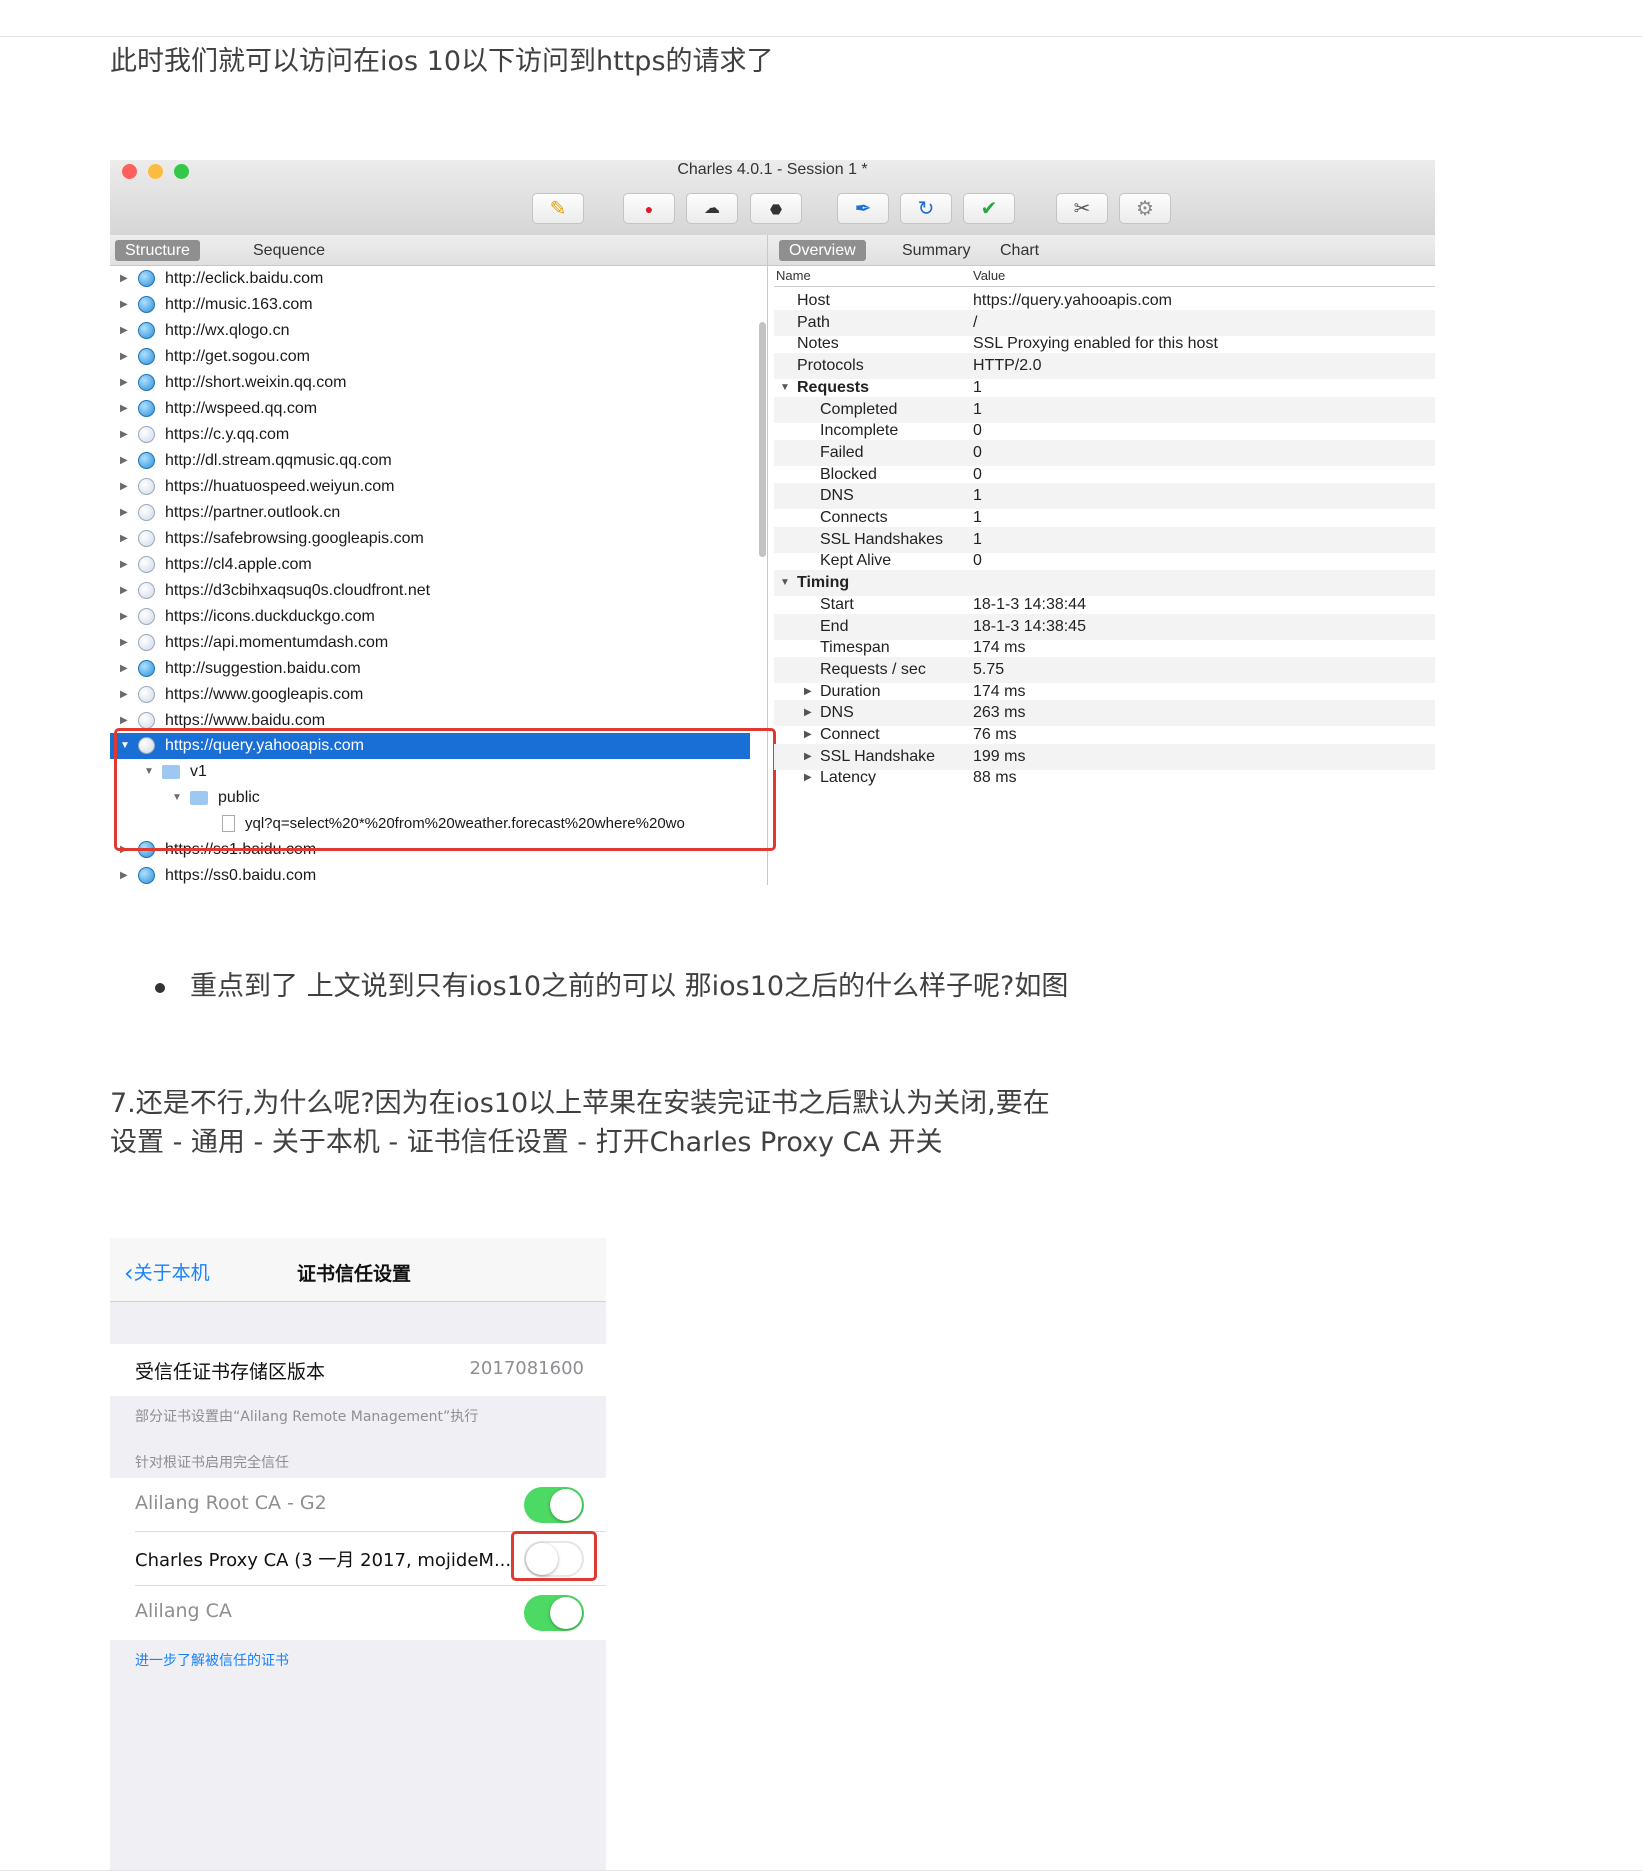 This screenshot has width=1642, height=1876. I want to click on overview-row: ▶ Latency 88 ms, so click(1104, 778).